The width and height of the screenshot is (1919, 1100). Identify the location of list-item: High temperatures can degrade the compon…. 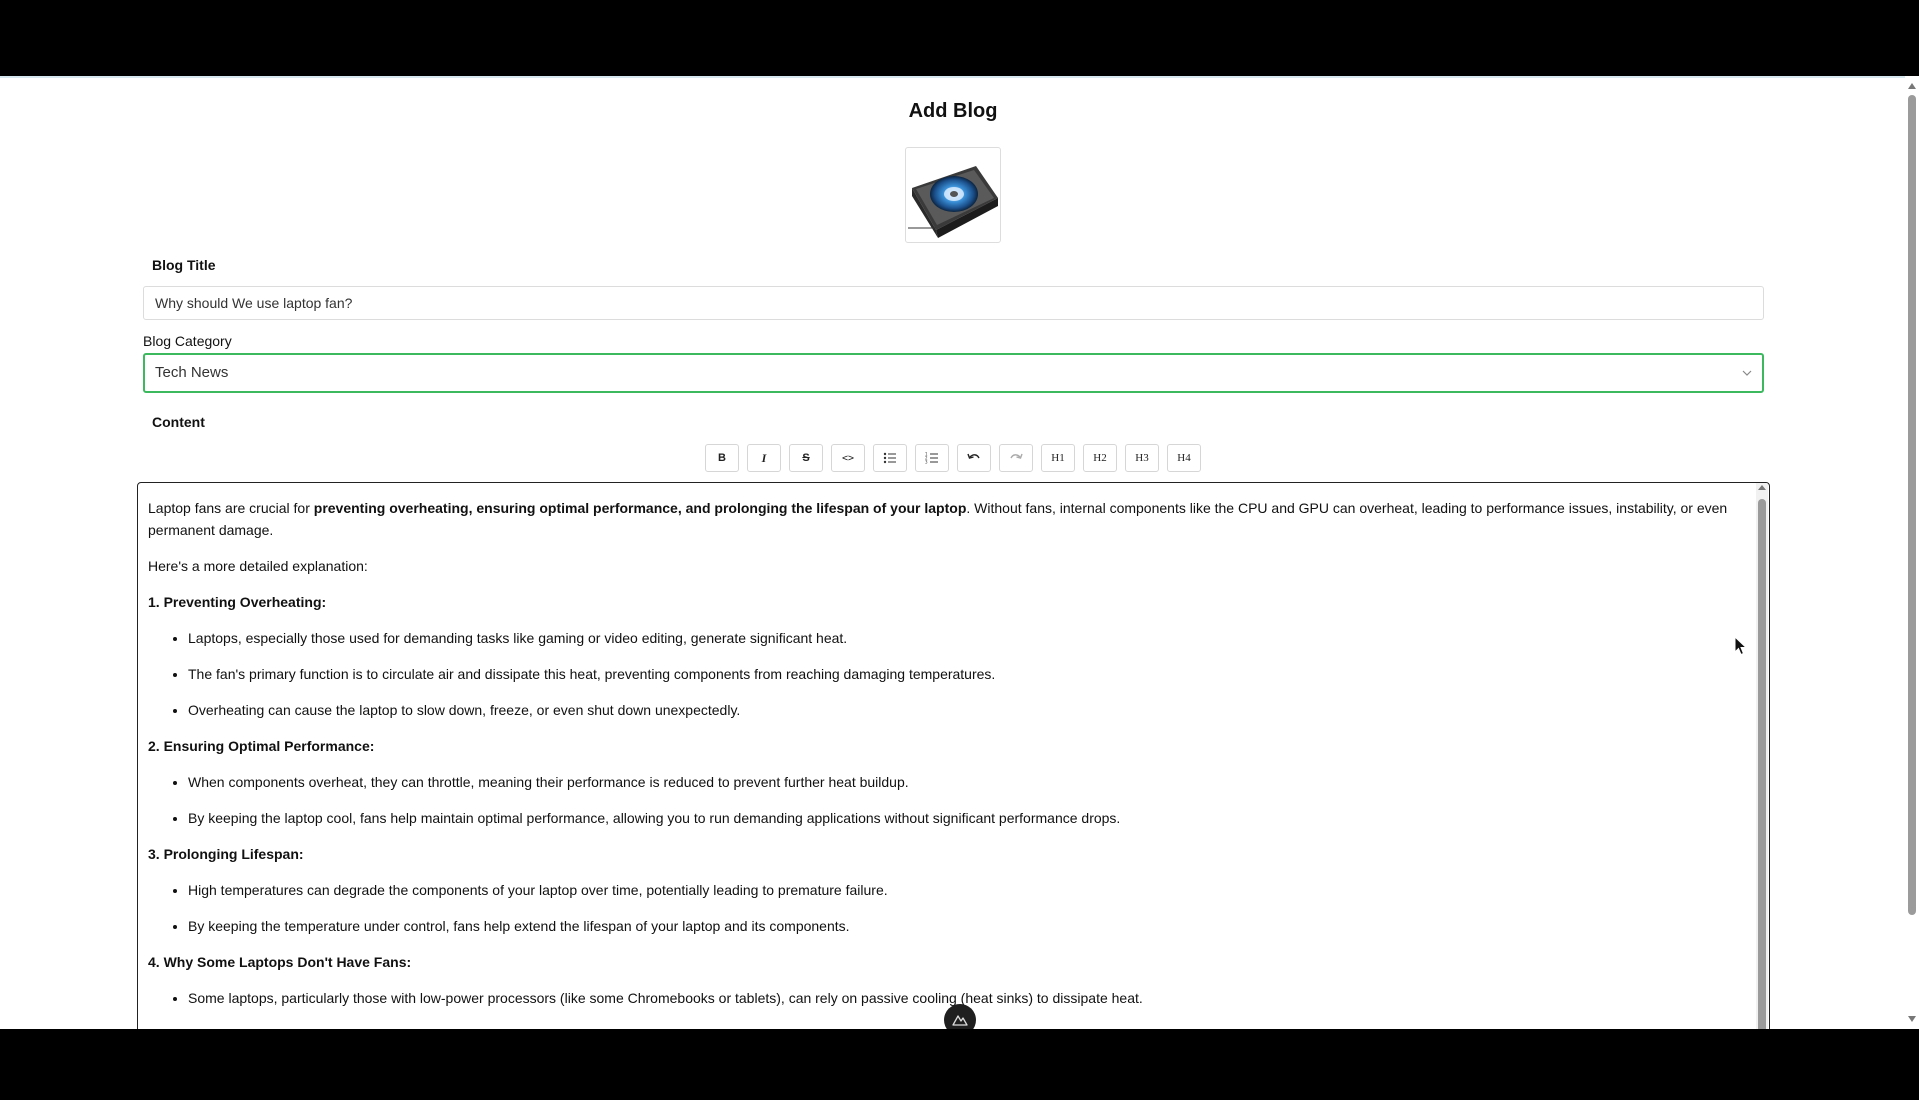
(963, 890).